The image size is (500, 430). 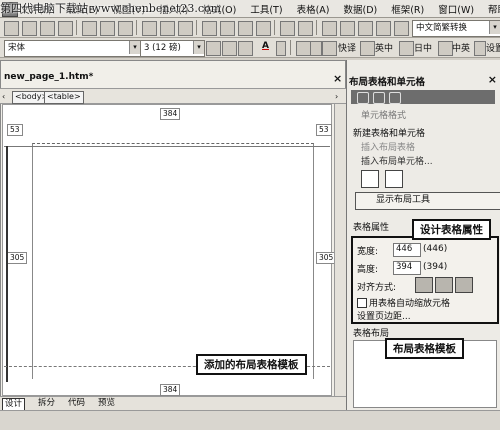 I want to click on chinese-convert-label: 中文简繁转换, so click(x=442, y=28).